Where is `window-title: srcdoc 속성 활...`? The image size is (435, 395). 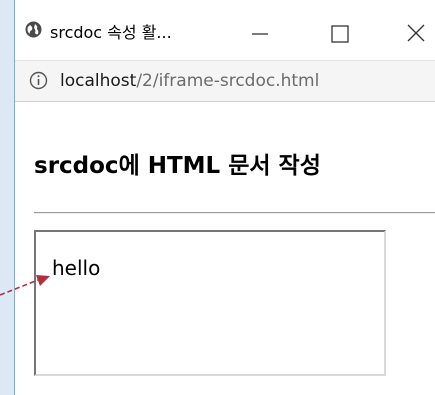 window-title: srcdoc 속성 활... is located at coordinates (111, 32).